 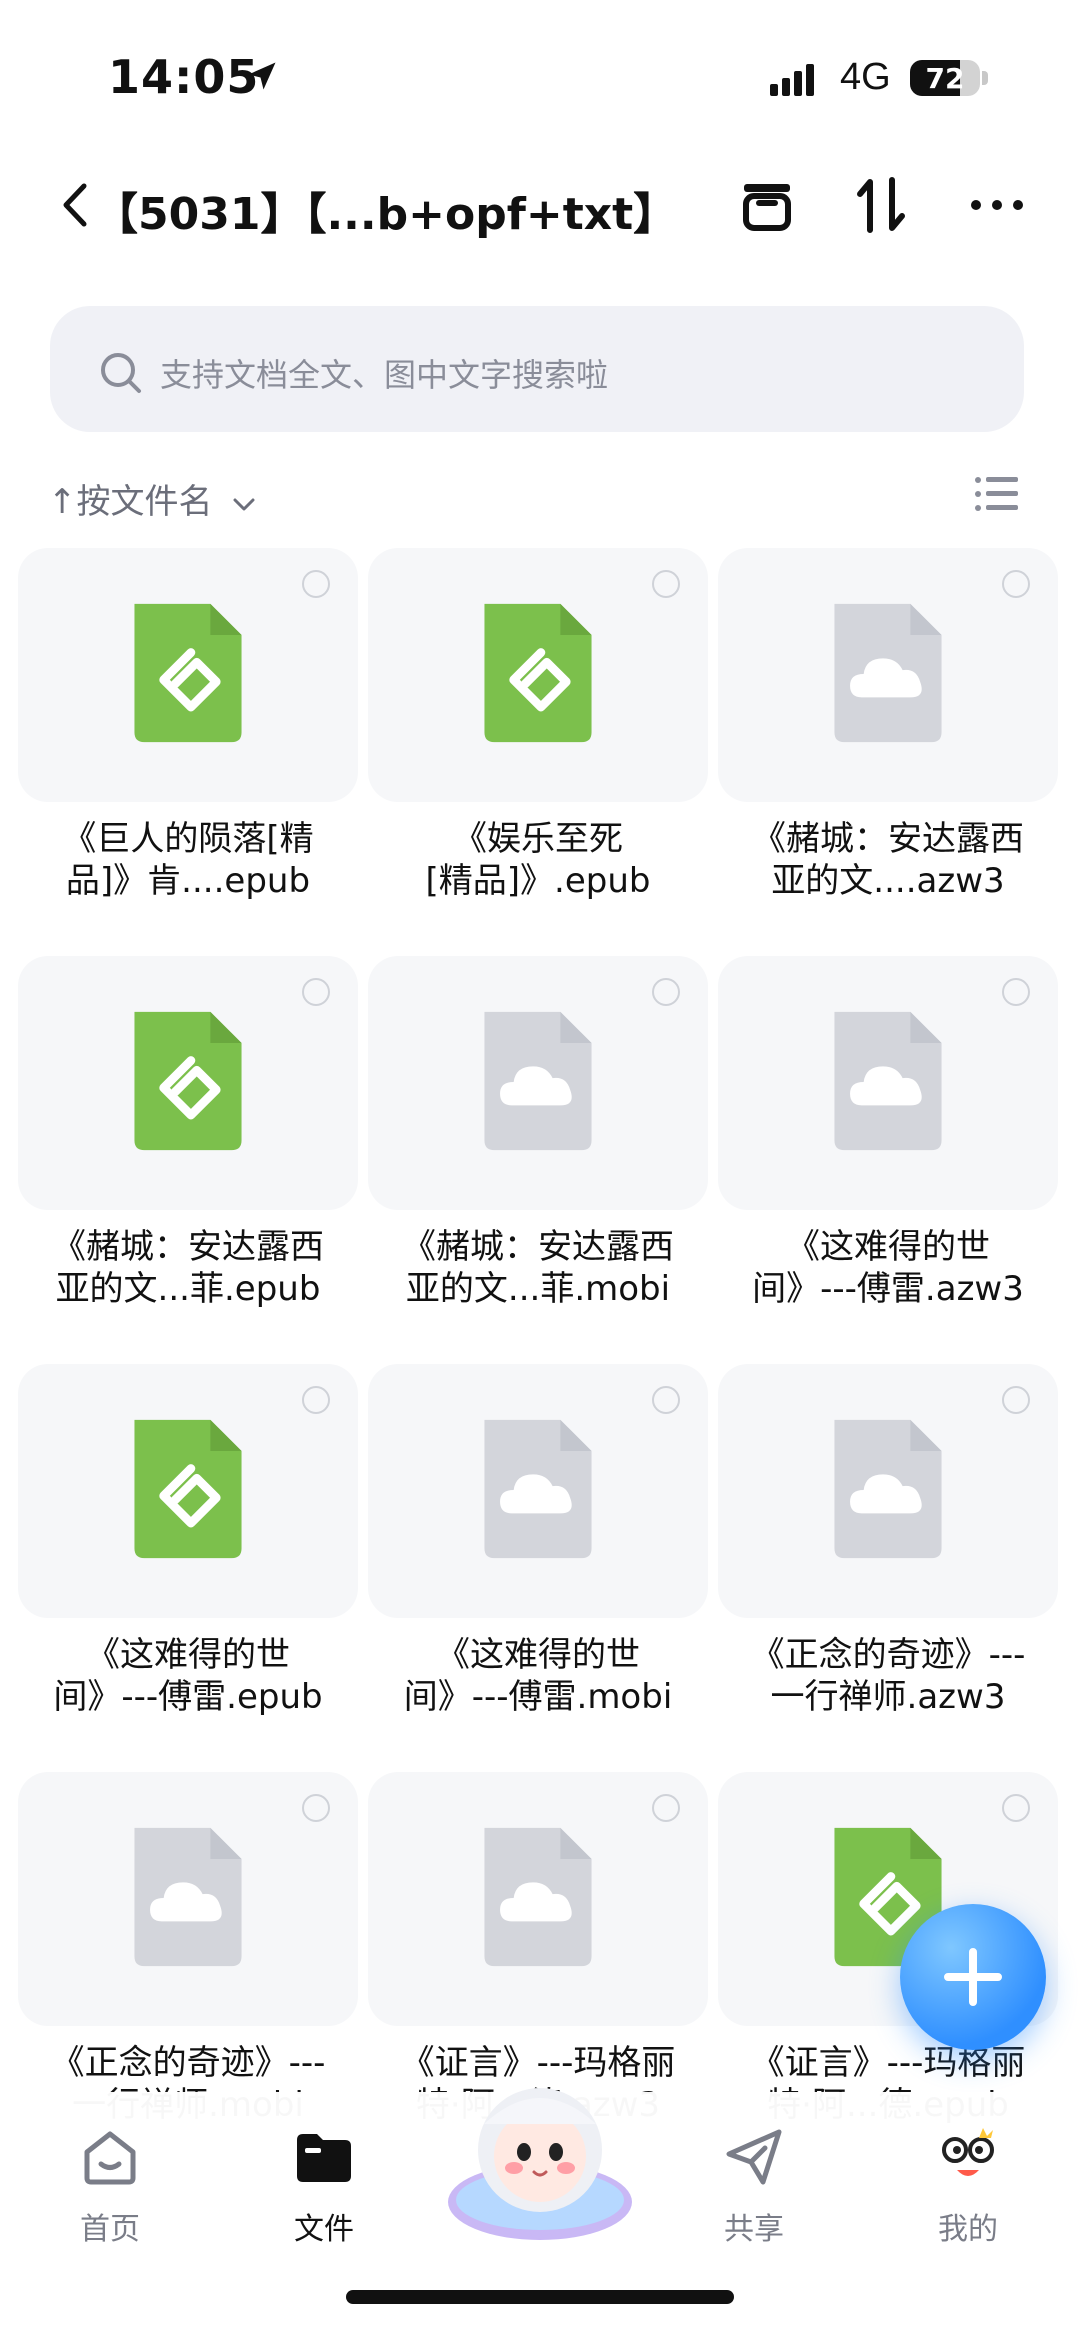 I want to click on back-chevron-icon, so click(x=75, y=205).